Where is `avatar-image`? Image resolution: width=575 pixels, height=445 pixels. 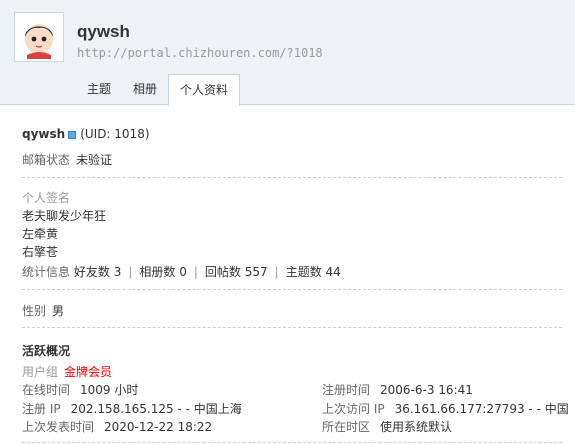 avatar-image is located at coordinates (39, 37).